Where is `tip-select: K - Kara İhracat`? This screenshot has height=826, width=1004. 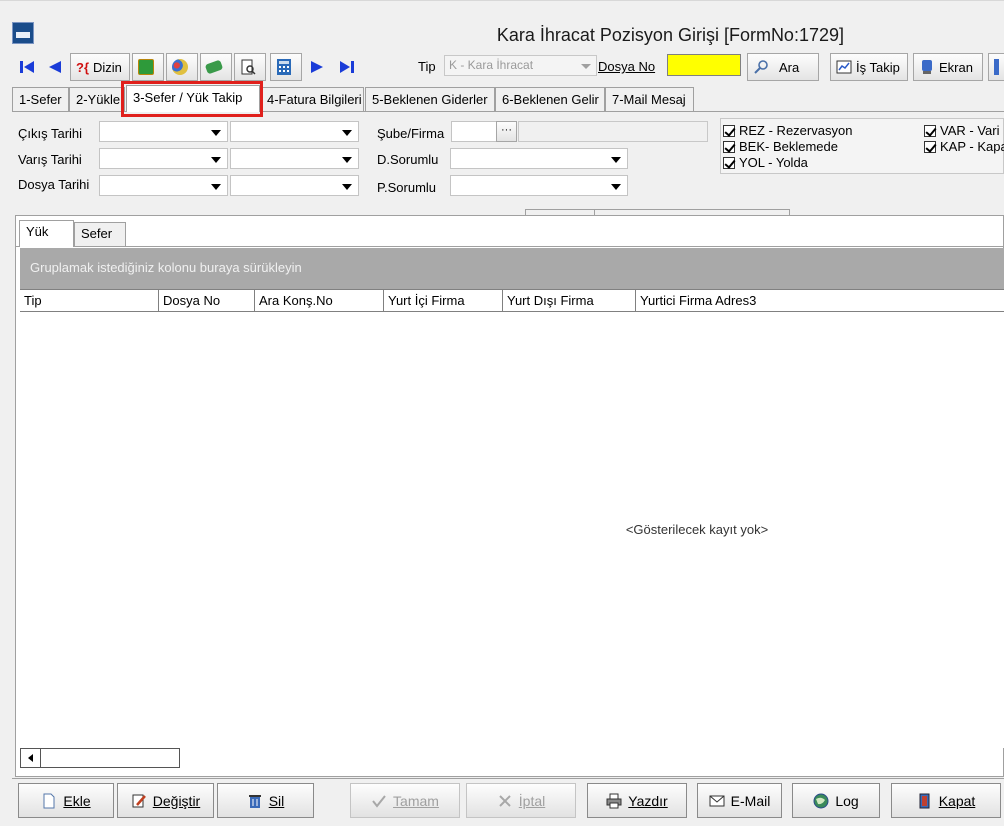 tip-select: K - Kara İhracat is located at coordinates (520, 65).